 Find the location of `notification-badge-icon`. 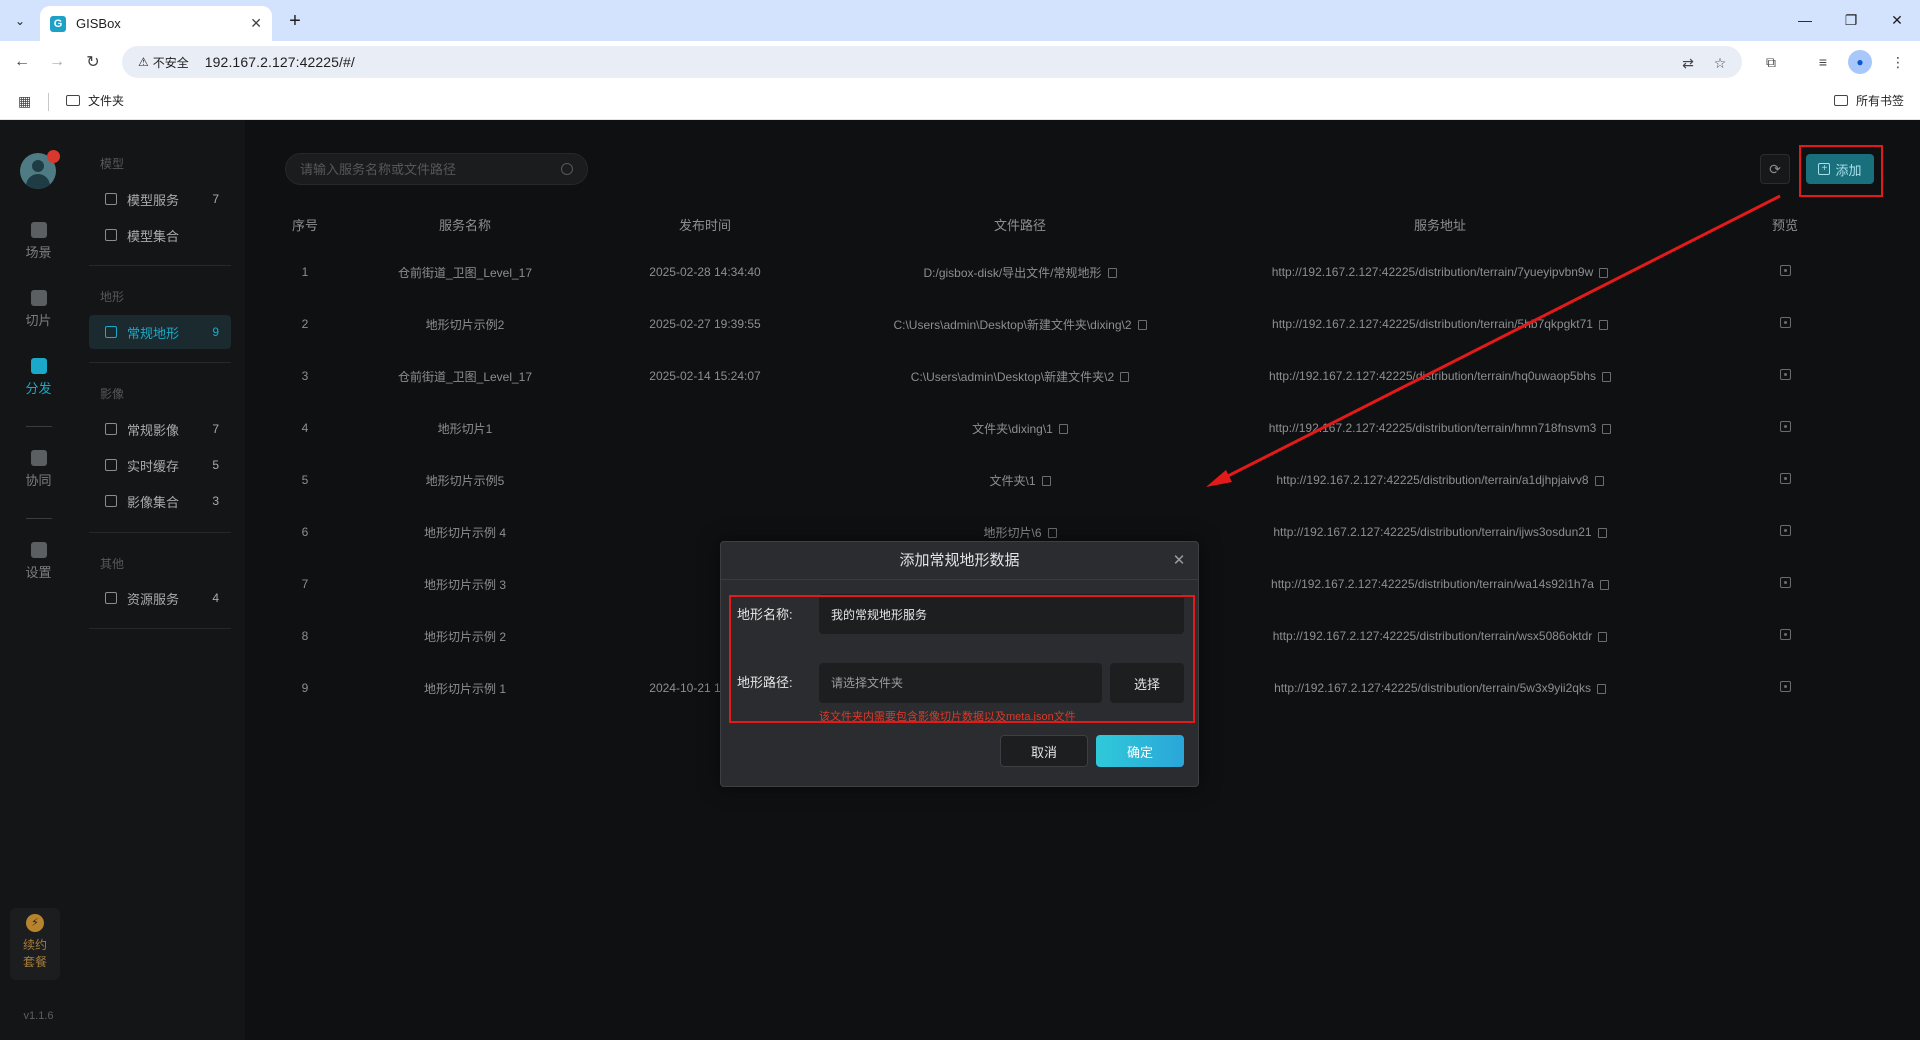

notification-badge-icon is located at coordinates (53, 156).